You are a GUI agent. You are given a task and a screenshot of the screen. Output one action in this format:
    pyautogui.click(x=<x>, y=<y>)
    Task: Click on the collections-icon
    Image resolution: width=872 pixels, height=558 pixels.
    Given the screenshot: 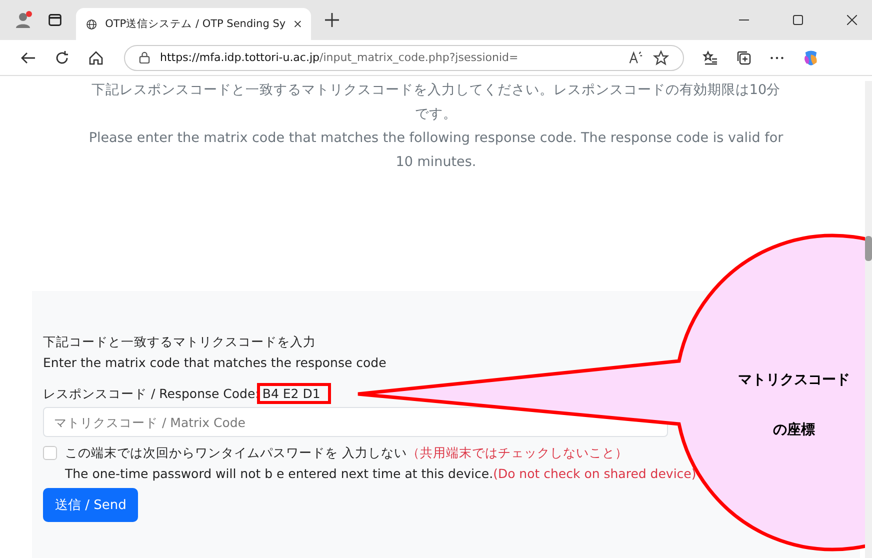 What is the action you would take?
    pyautogui.click(x=744, y=58)
    